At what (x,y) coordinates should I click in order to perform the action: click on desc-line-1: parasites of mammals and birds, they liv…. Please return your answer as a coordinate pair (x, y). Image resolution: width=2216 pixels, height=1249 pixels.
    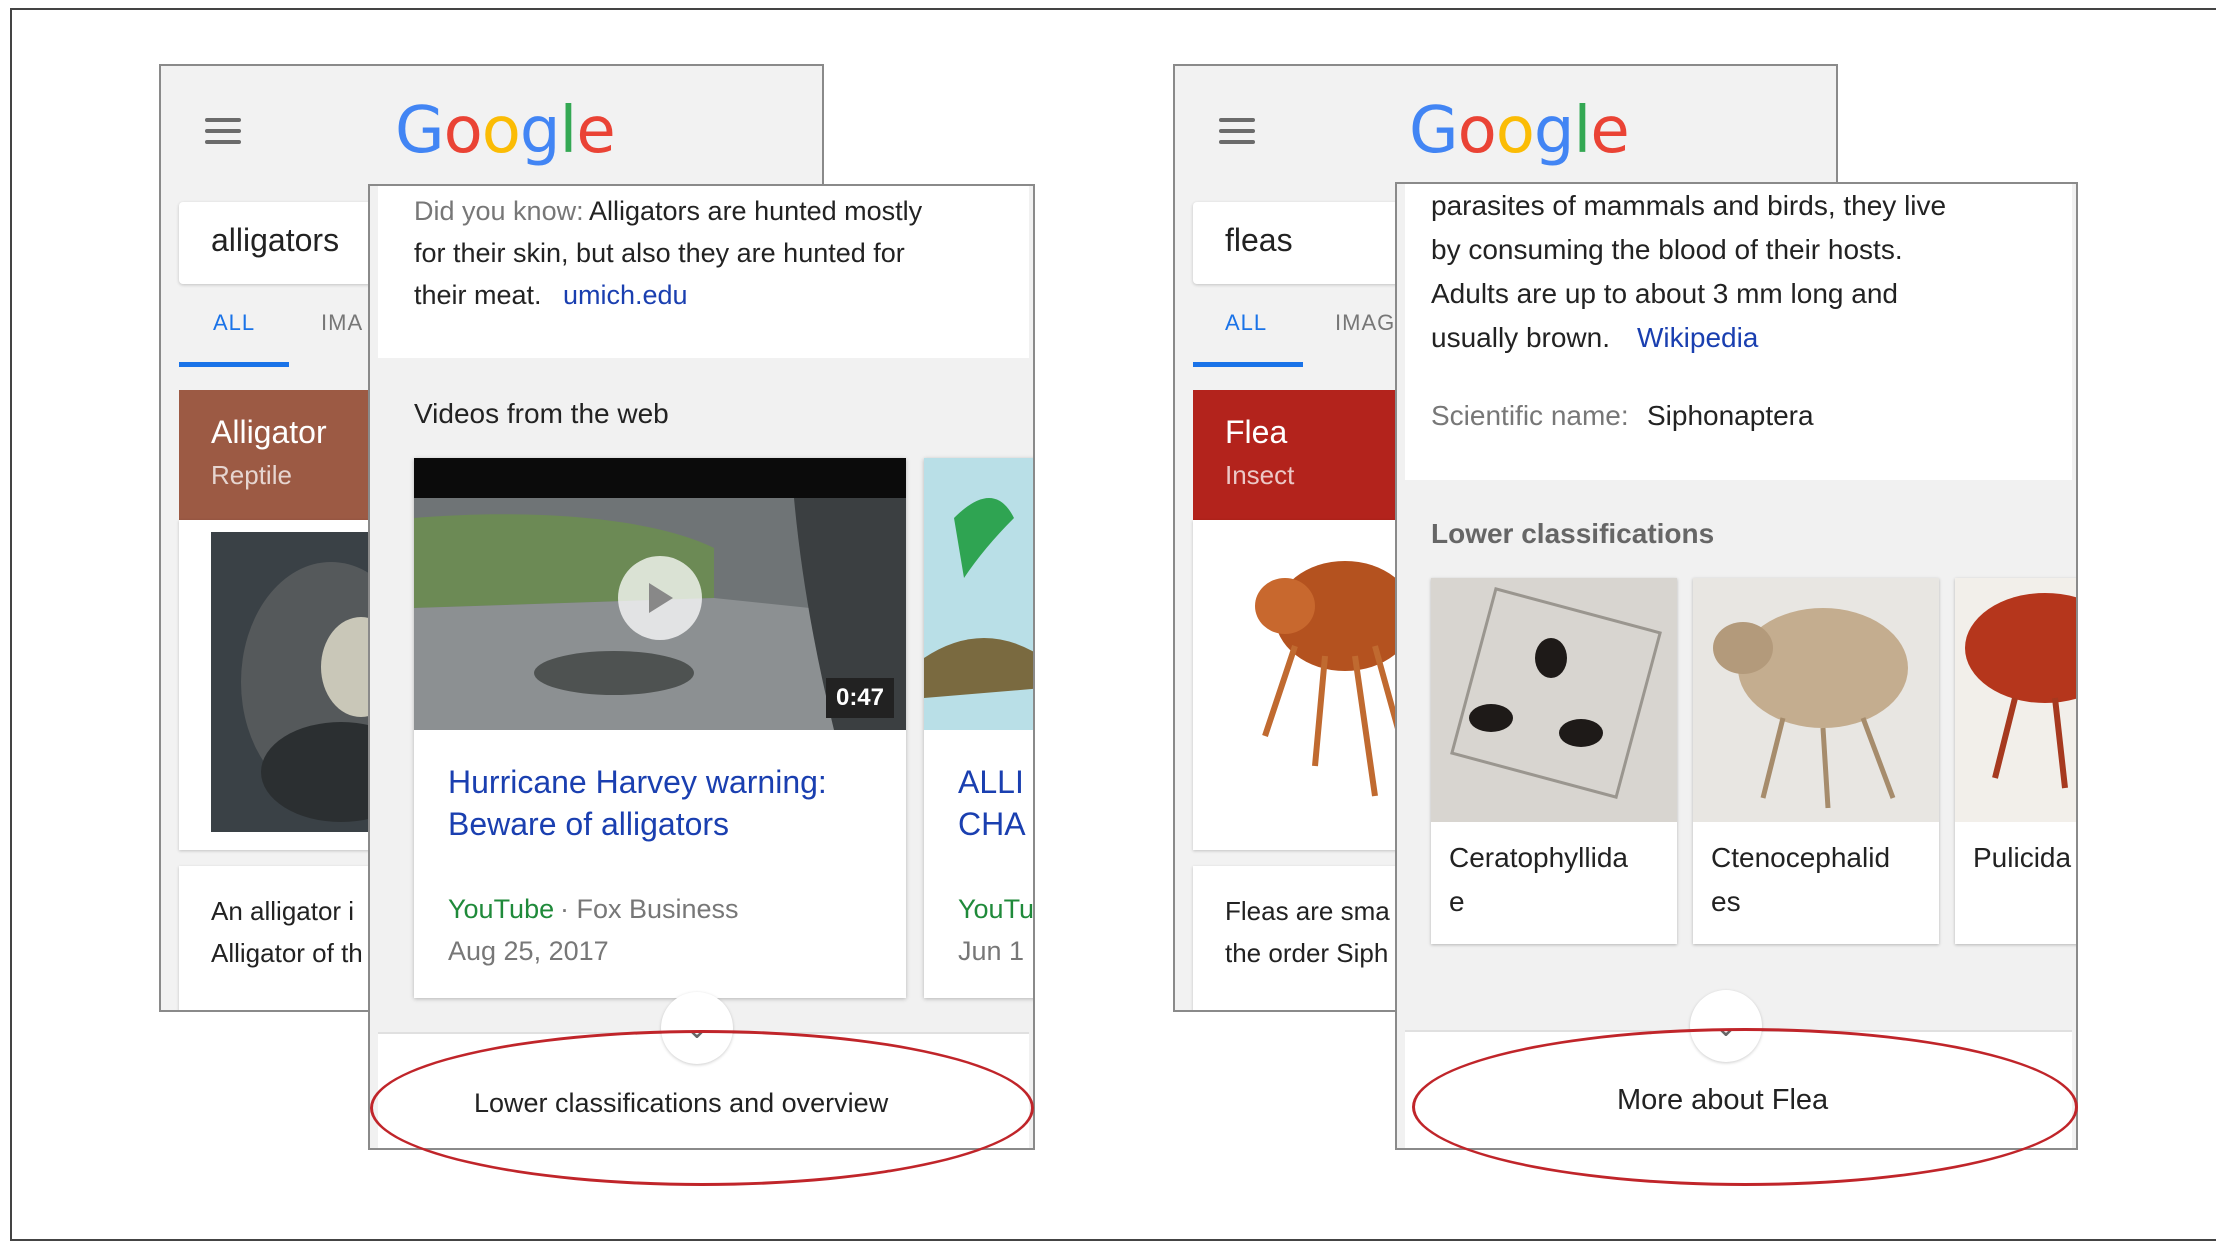
    Looking at the image, I should click on (1689, 205).